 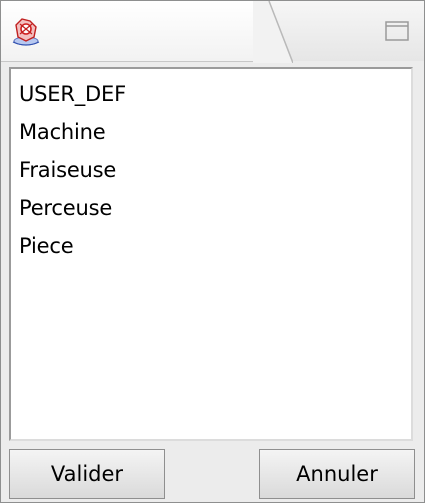 I want to click on title-tab, so click(x=135, y=31).